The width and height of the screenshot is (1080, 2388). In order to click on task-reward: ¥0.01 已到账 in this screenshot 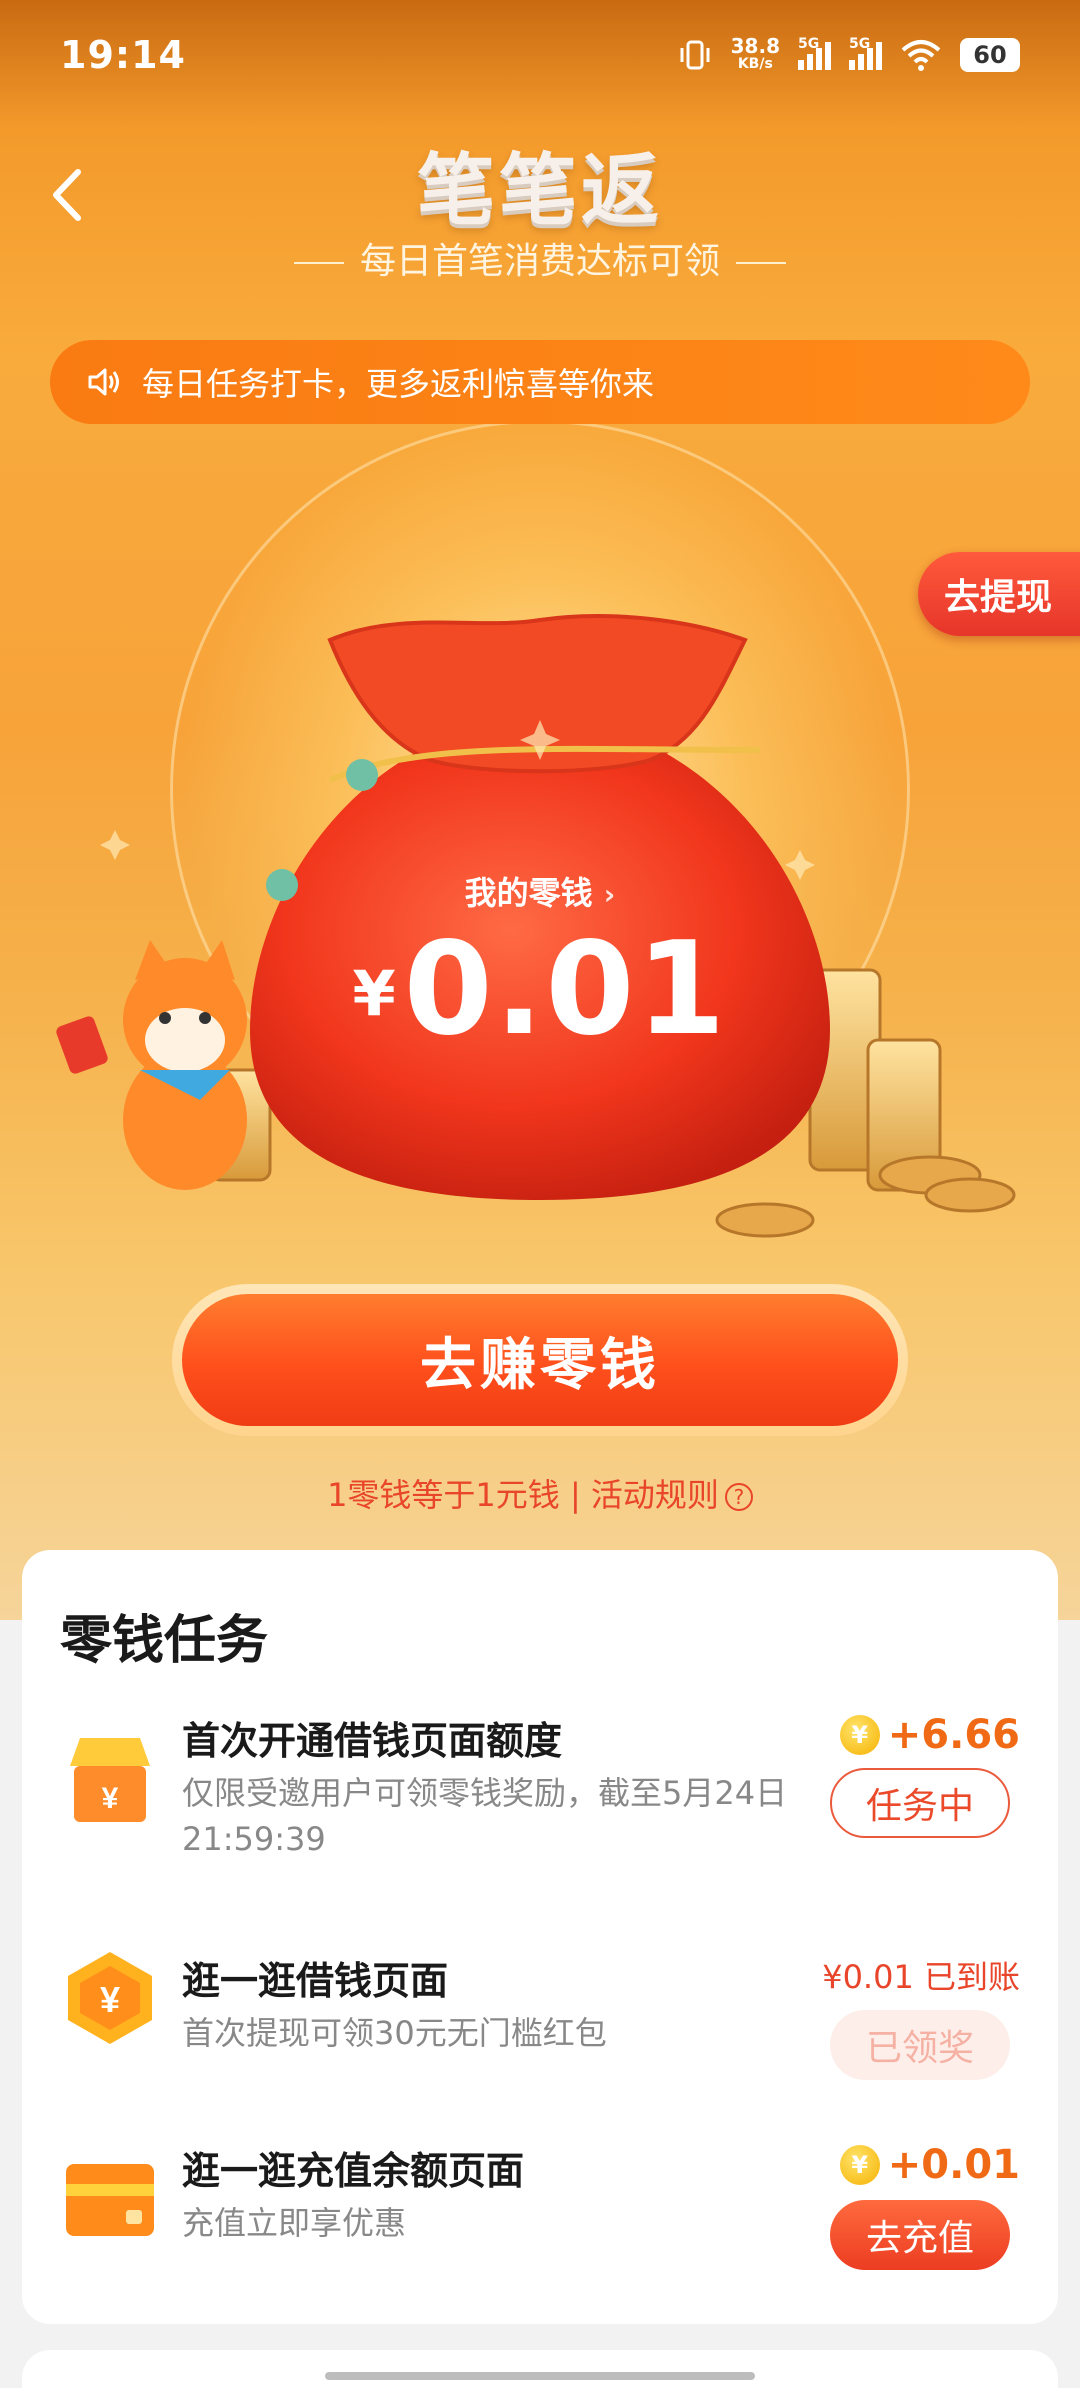, I will do `click(921, 1977)`.